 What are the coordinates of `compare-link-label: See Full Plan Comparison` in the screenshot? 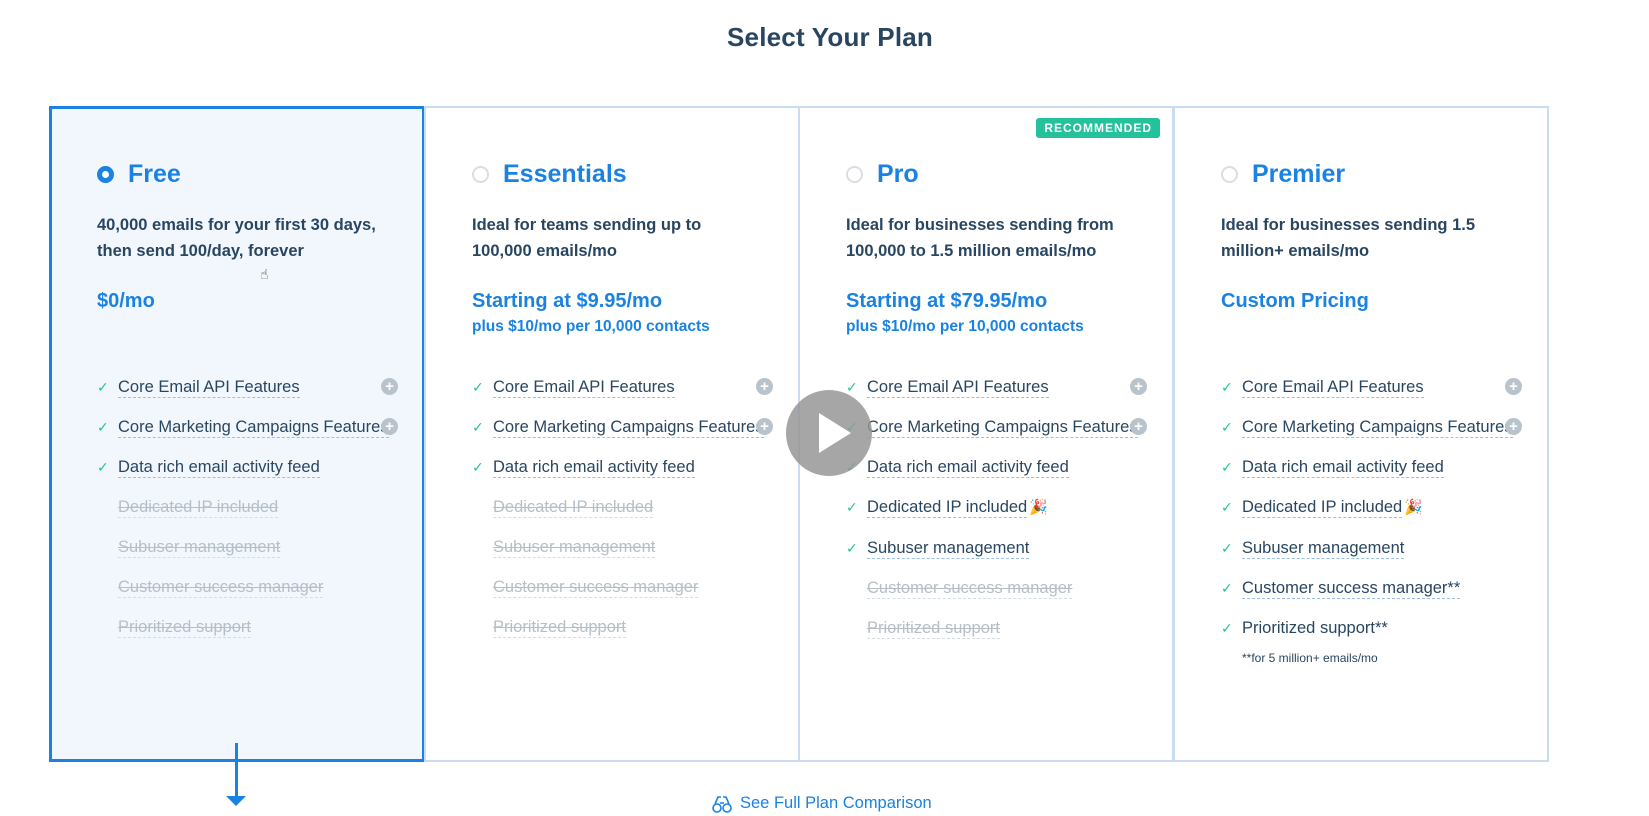 It's located at (836, 803).